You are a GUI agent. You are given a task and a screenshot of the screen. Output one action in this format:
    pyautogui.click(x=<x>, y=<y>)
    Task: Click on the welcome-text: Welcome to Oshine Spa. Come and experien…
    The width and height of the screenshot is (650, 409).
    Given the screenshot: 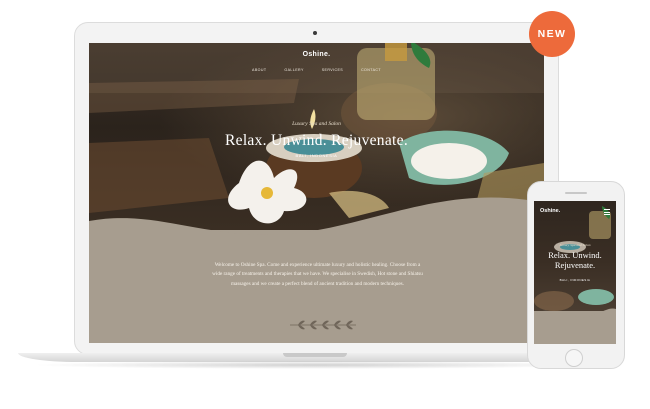 What is the action you would take?
    pyautogui.click(x=317, y=274)
    